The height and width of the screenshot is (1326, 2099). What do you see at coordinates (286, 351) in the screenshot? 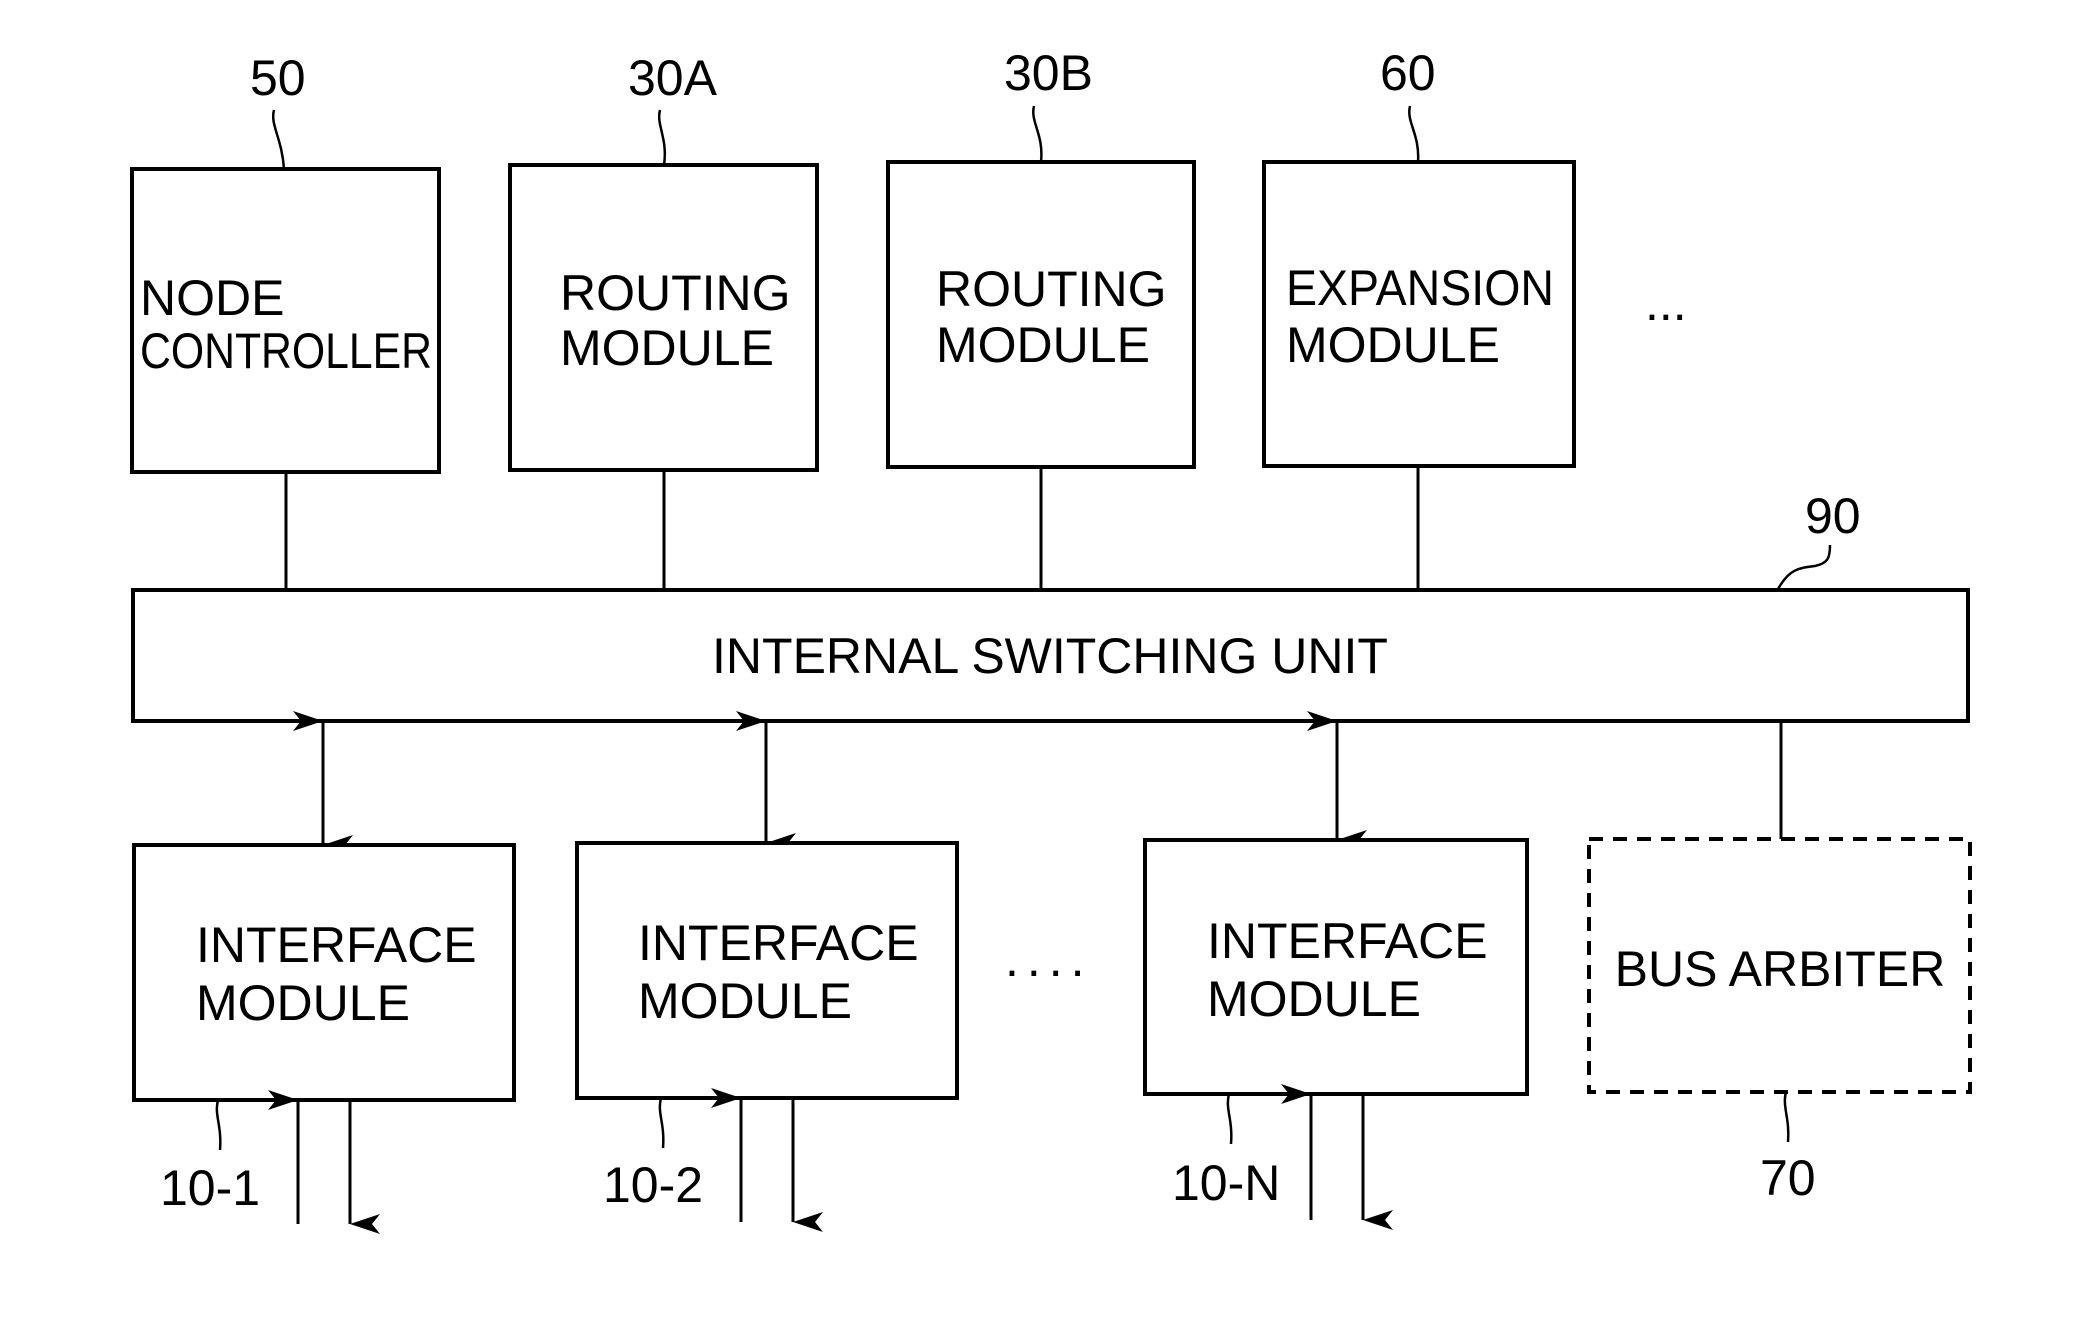
I see `node-controller-label-line2: CONTROLLER` at bounding box center [286, 351].